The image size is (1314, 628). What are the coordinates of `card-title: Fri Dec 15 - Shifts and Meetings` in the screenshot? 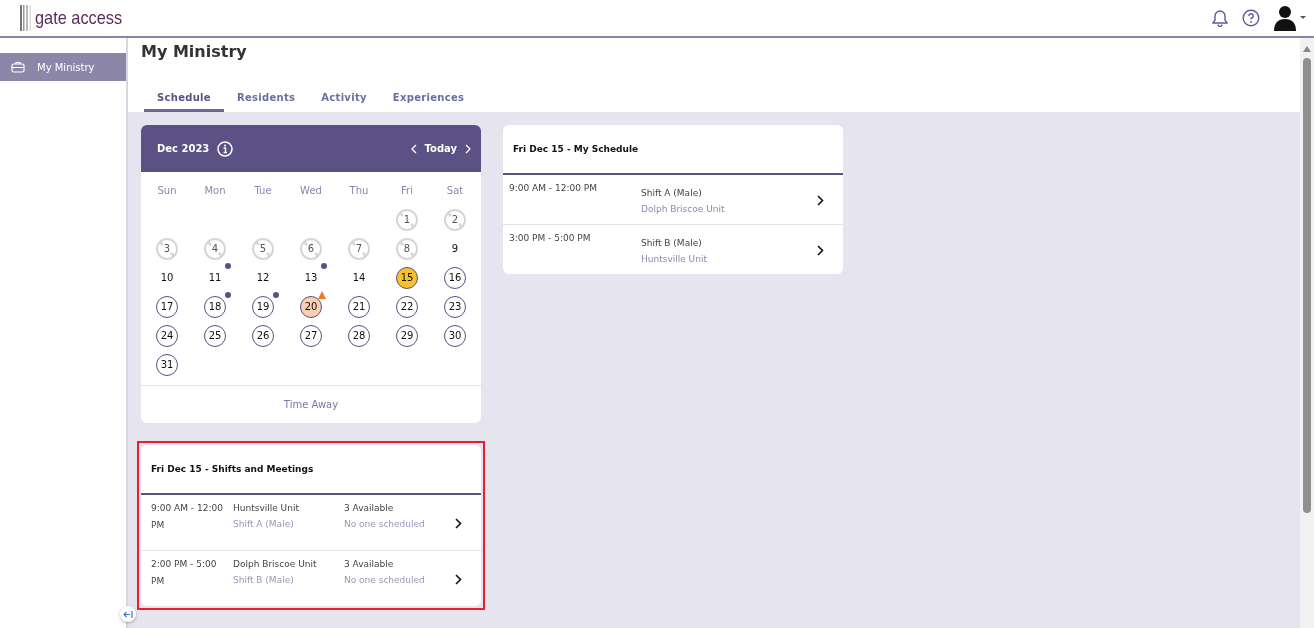 It's located at (311, 470).